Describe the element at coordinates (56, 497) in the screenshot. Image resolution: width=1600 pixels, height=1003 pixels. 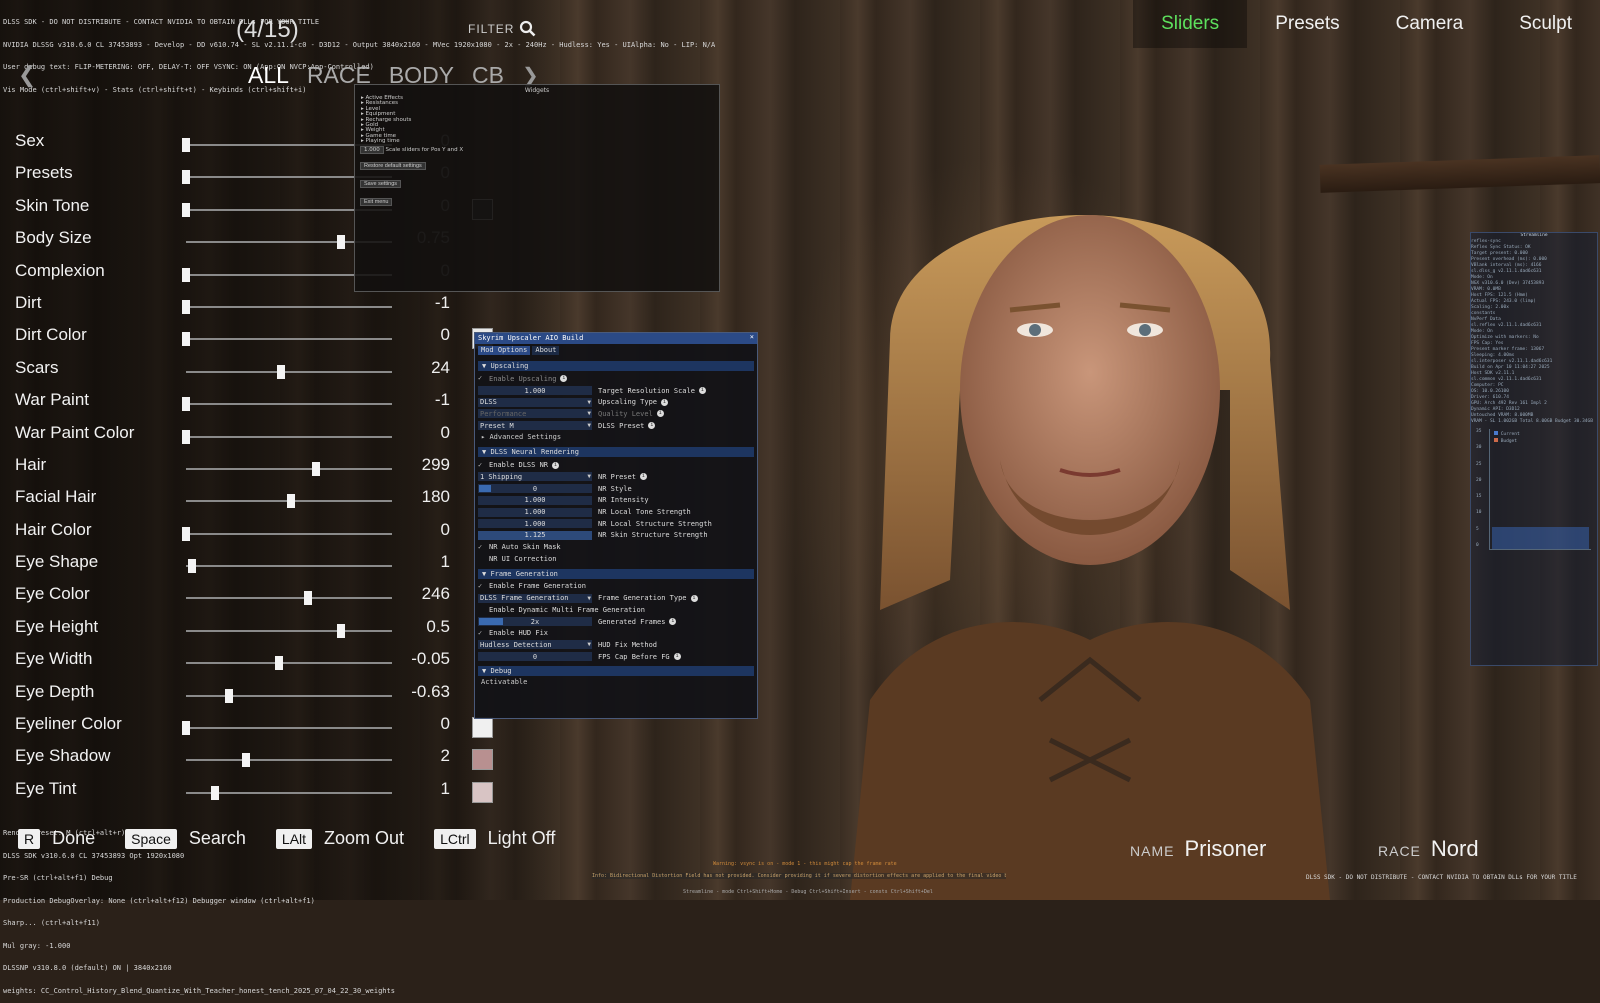
I see `slider-label: Facial Hair` at that location.